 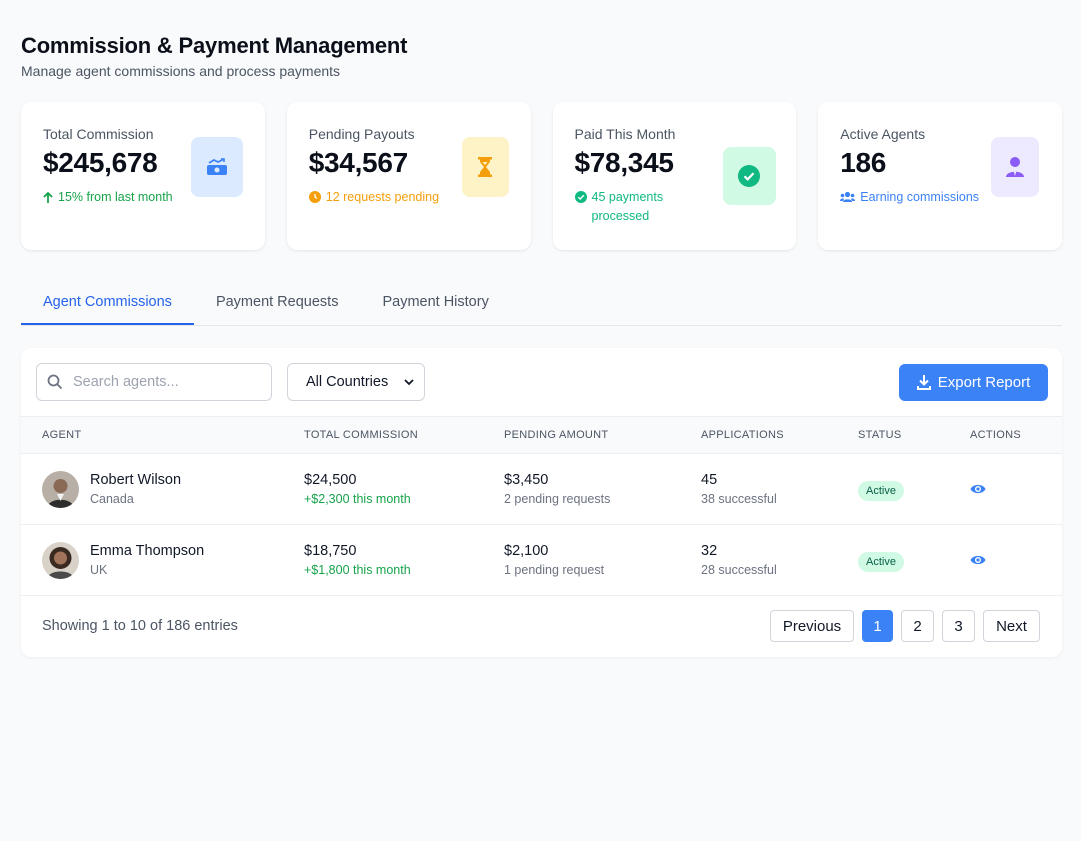 What do you see at coordinates (739, 488) in the screenshot?
I see `applications-cell: 45 38 successful` at bounding box center [739, 488].